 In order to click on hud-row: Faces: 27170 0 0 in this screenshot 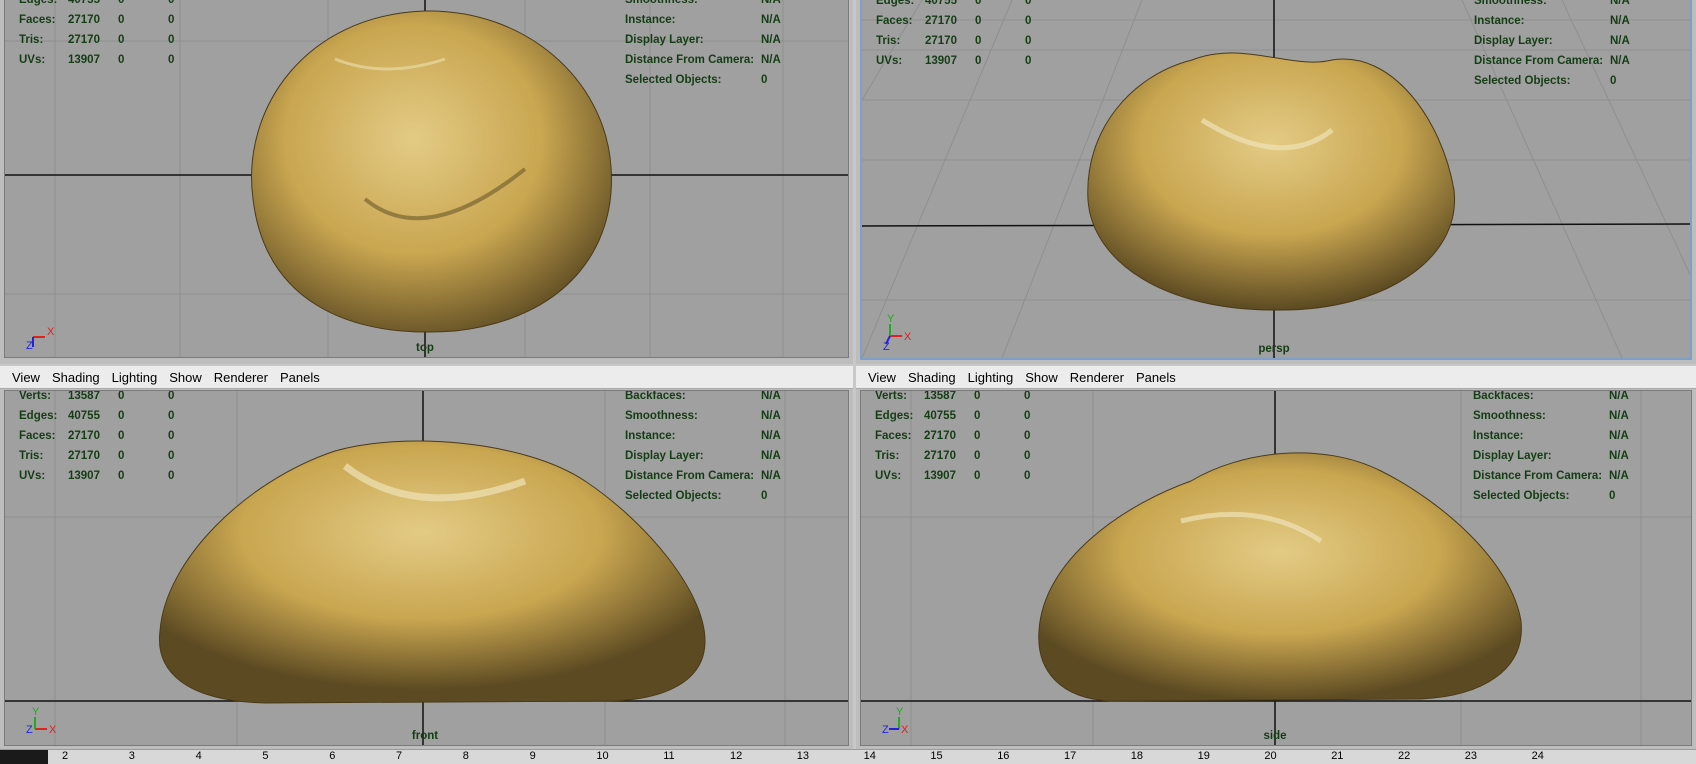, I will do `click(97, 20)`.